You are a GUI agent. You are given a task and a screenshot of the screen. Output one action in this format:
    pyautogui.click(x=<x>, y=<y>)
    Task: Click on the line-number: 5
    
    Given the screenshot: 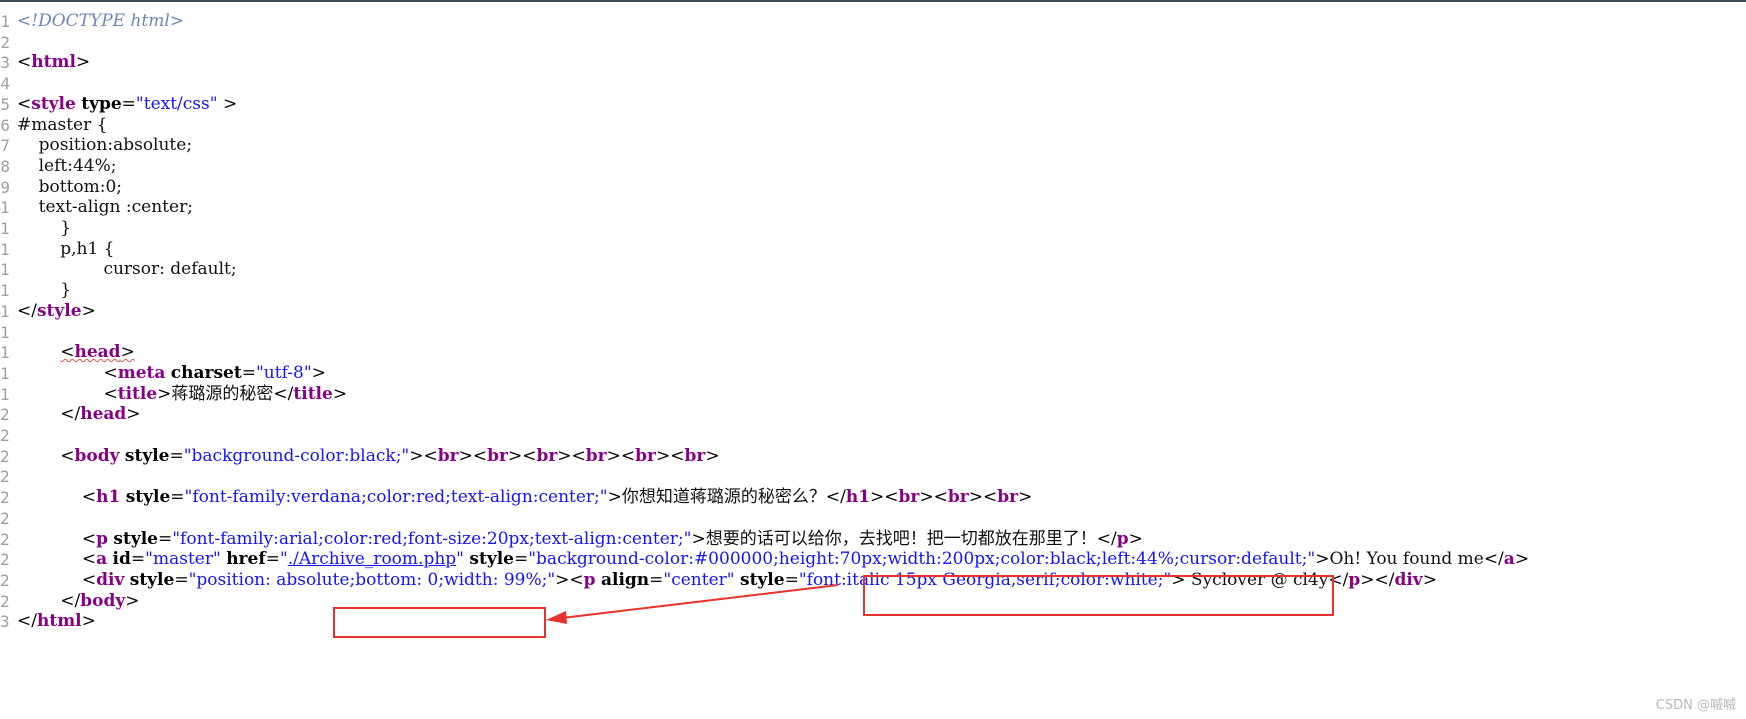 What is the action you would take?
    pyautogui.click(x=5, y=104)
    